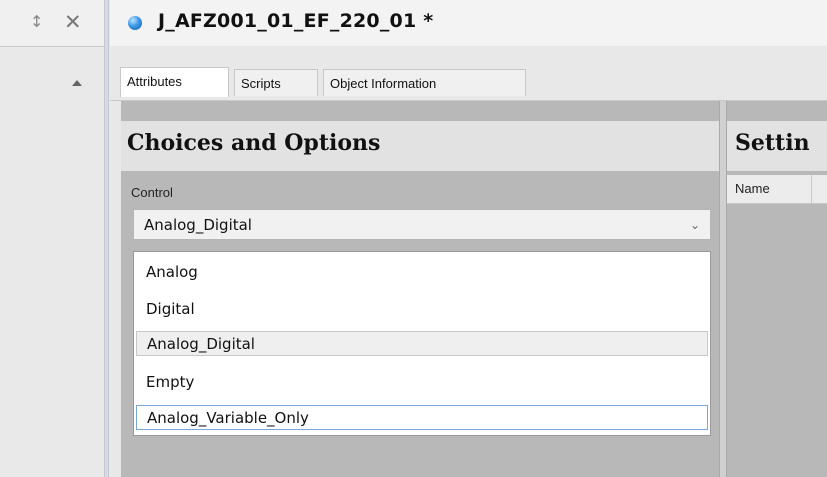 Image resolution: width=827 pixels, height=477 pixels. I want to click on option-digital: Digital, so click(422, 309).